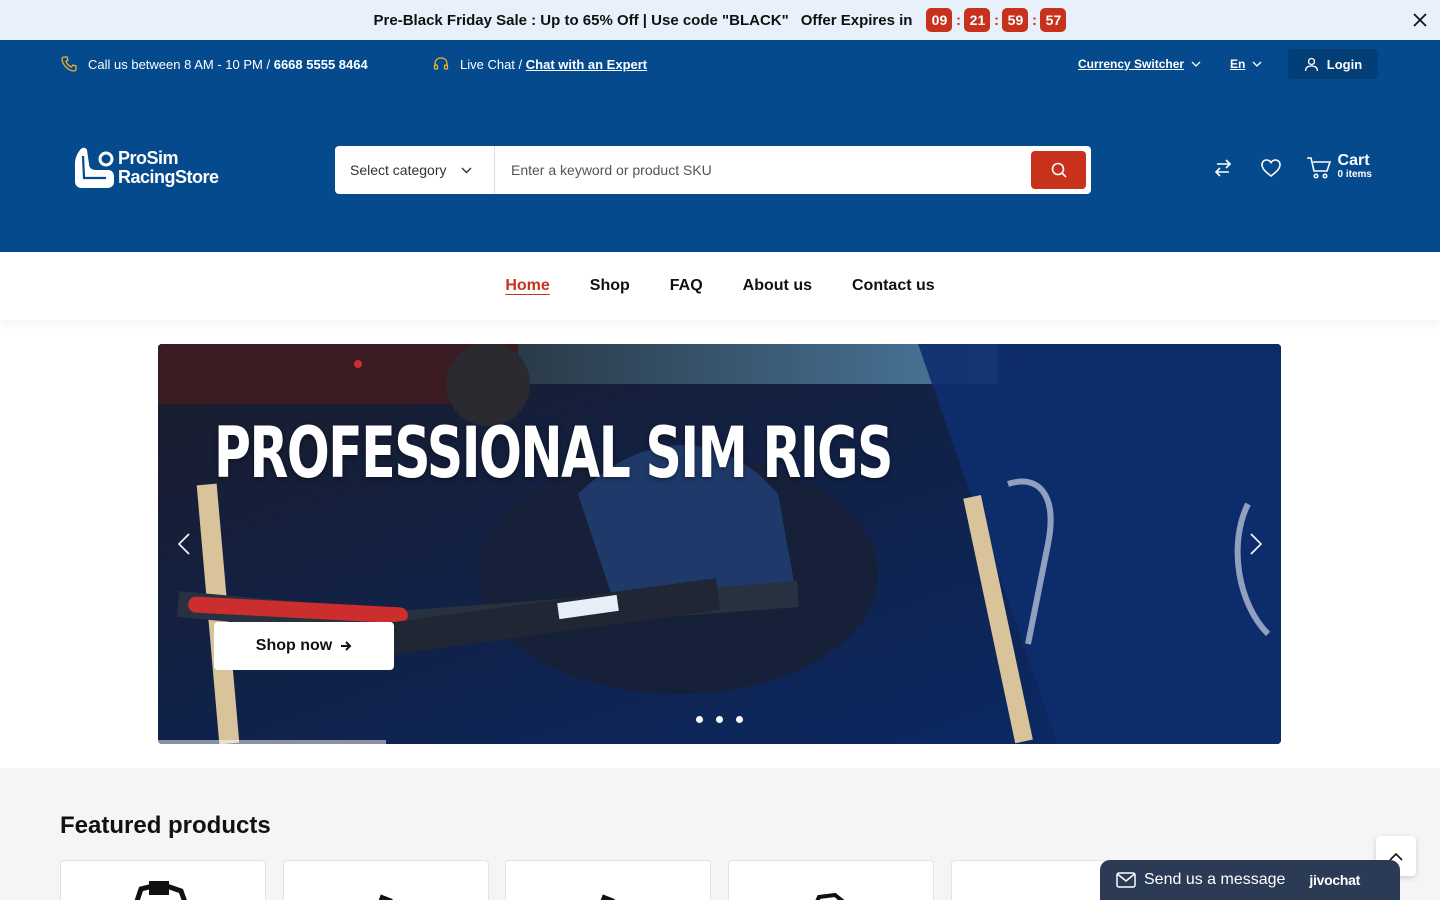  I want to click on nav-about: About us, so click(777, 286).